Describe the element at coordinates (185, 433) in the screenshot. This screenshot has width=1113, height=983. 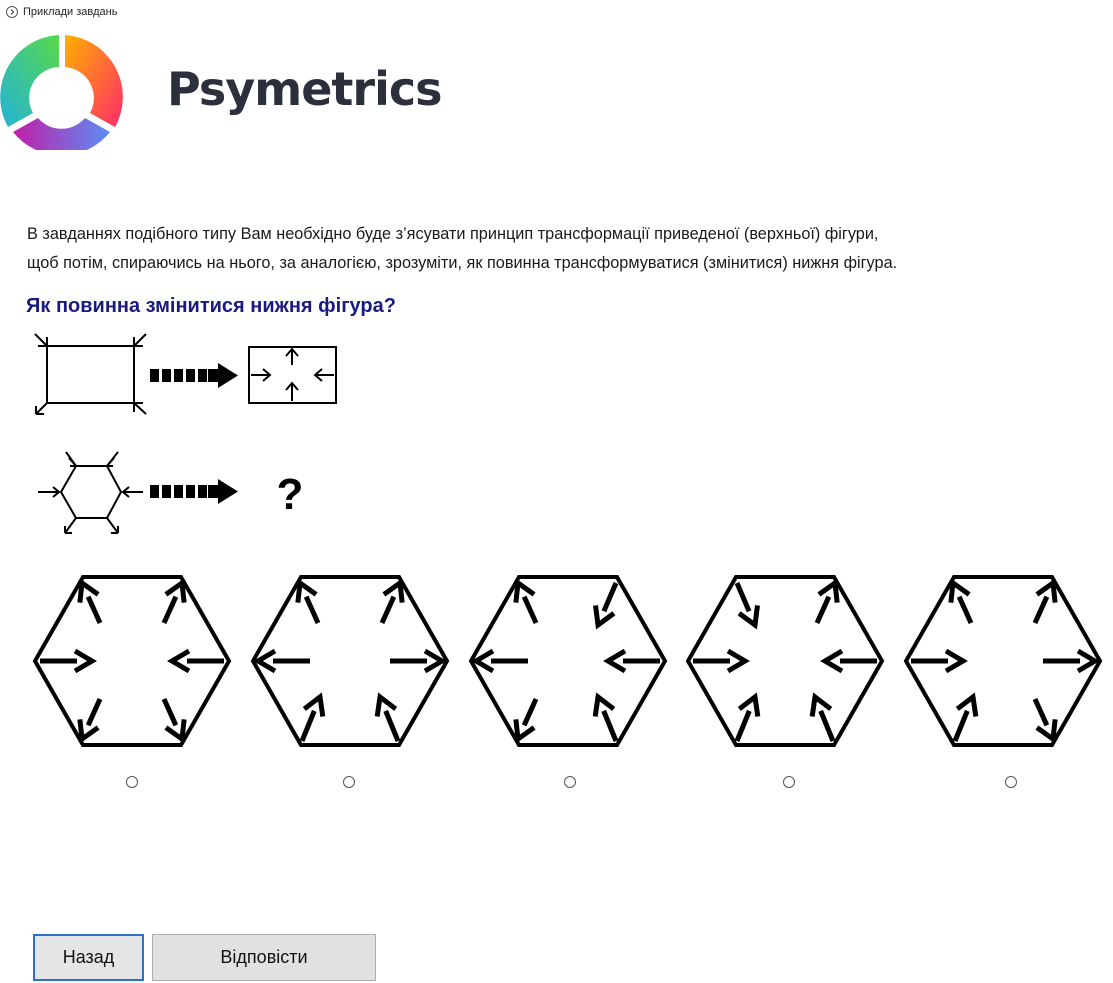
I see `example-figures: ?` at that location.